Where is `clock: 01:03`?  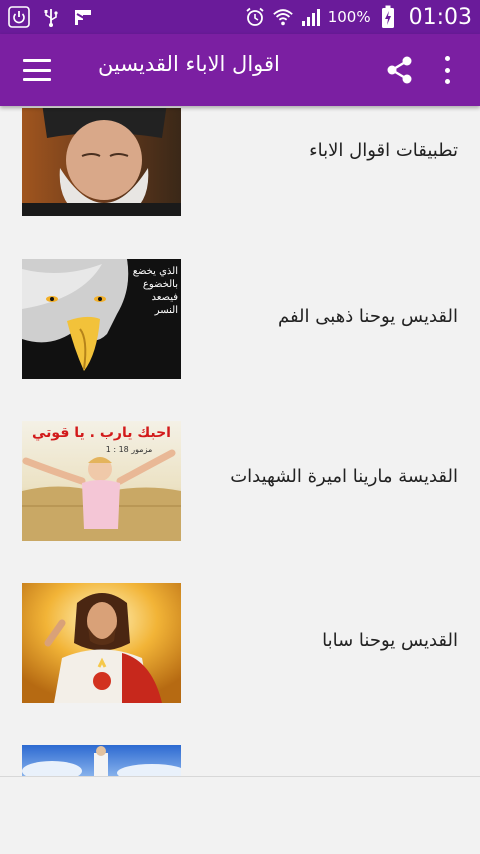 clock: 01:03 is located at coordinates (440, 17).